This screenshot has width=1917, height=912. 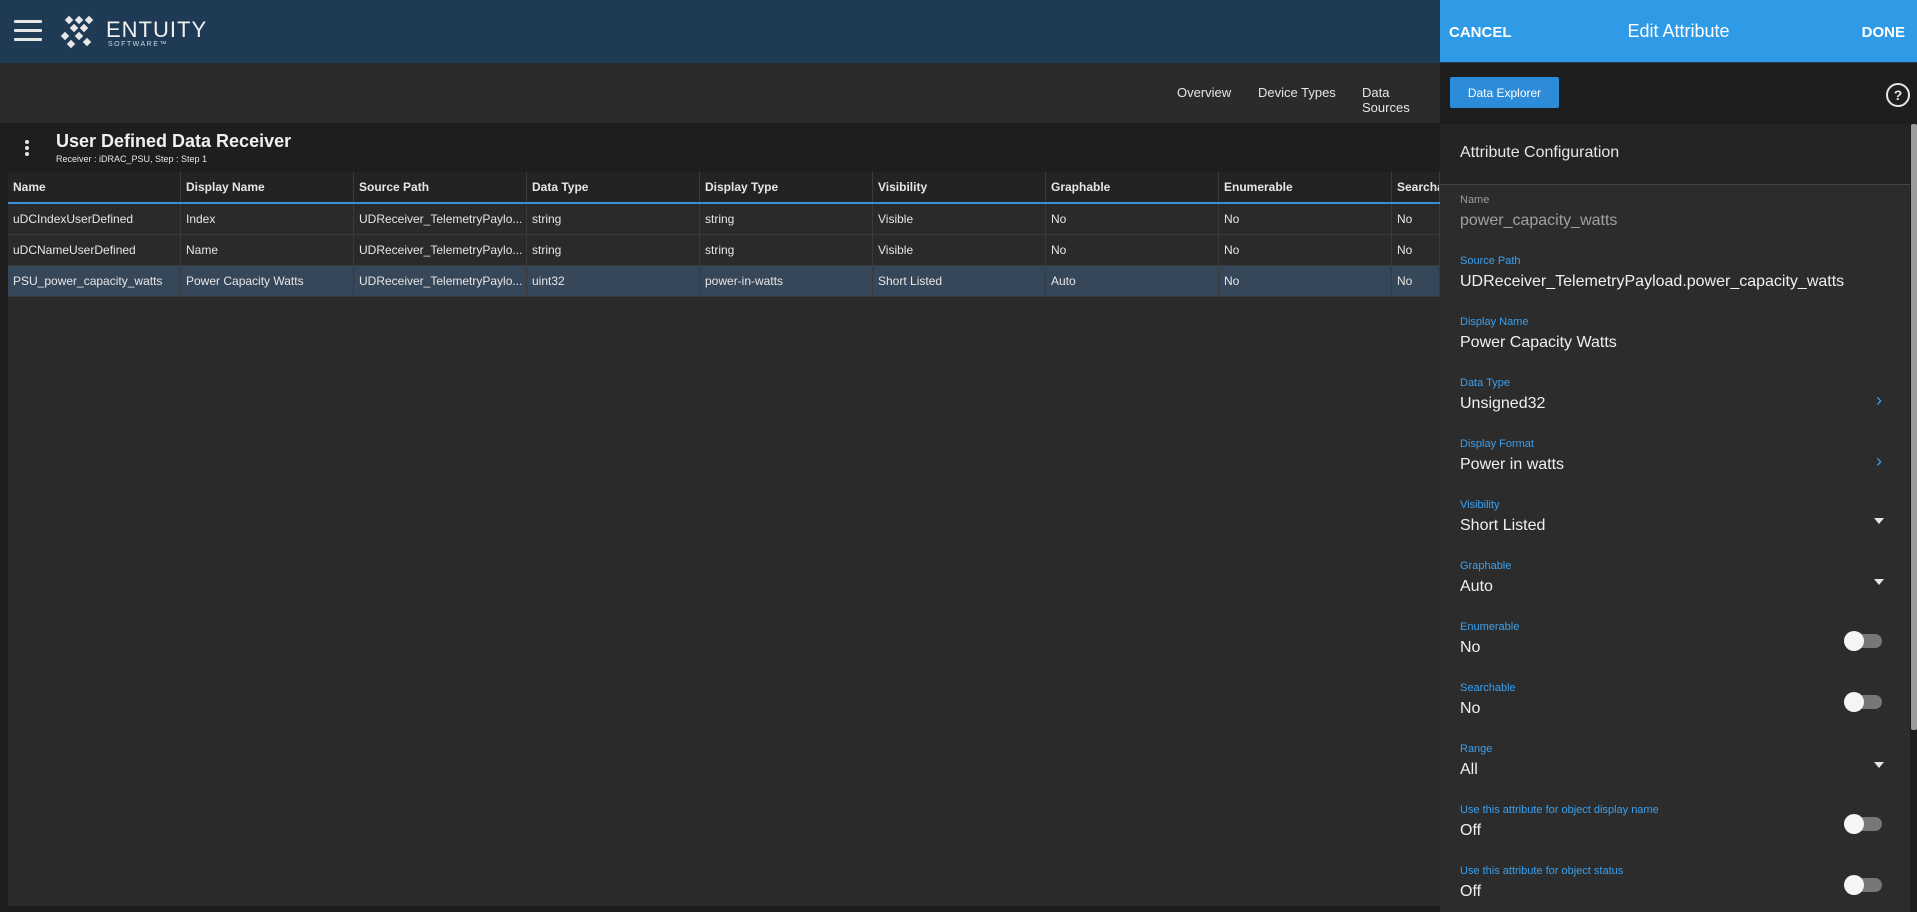 I want to click on nav-overview: Overview, so click(x=1204, y=92).